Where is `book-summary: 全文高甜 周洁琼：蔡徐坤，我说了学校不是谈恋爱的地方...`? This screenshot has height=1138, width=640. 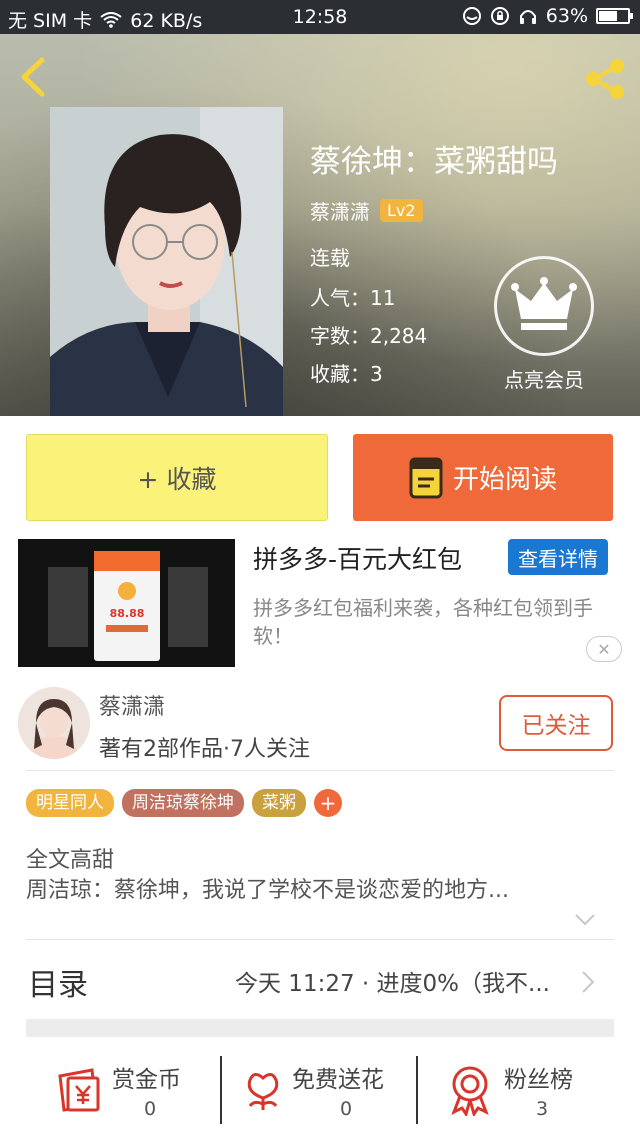 book-summary: 全文高甜 周洁琼：蔡徐坤，我说了学校不是谈恋爱的地方... is located at coordinates (306, 876).